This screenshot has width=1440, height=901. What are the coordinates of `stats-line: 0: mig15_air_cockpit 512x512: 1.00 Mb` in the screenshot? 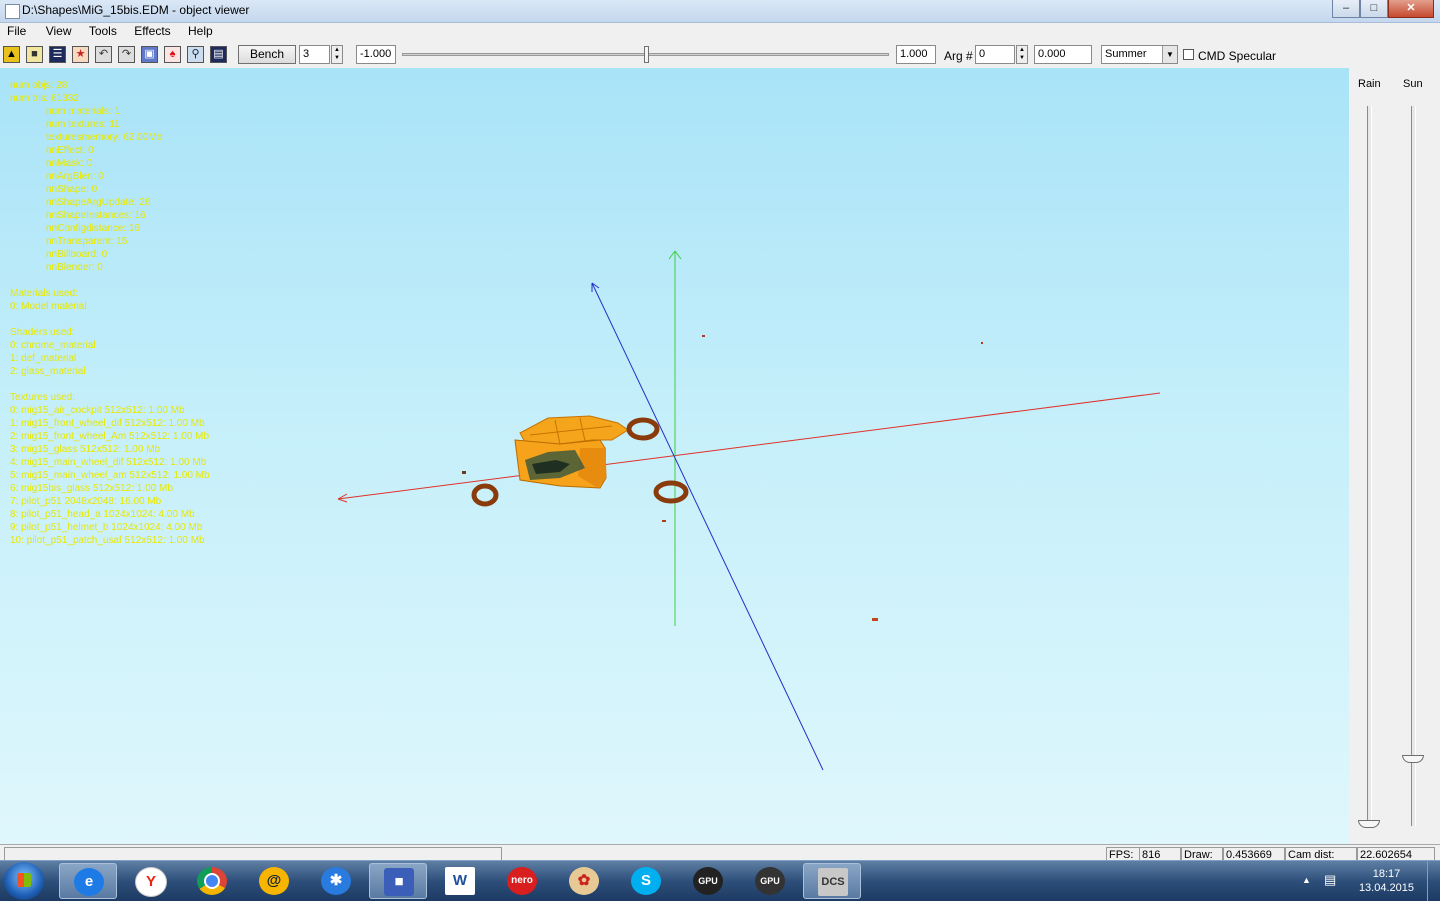 It's located at (97, 410).